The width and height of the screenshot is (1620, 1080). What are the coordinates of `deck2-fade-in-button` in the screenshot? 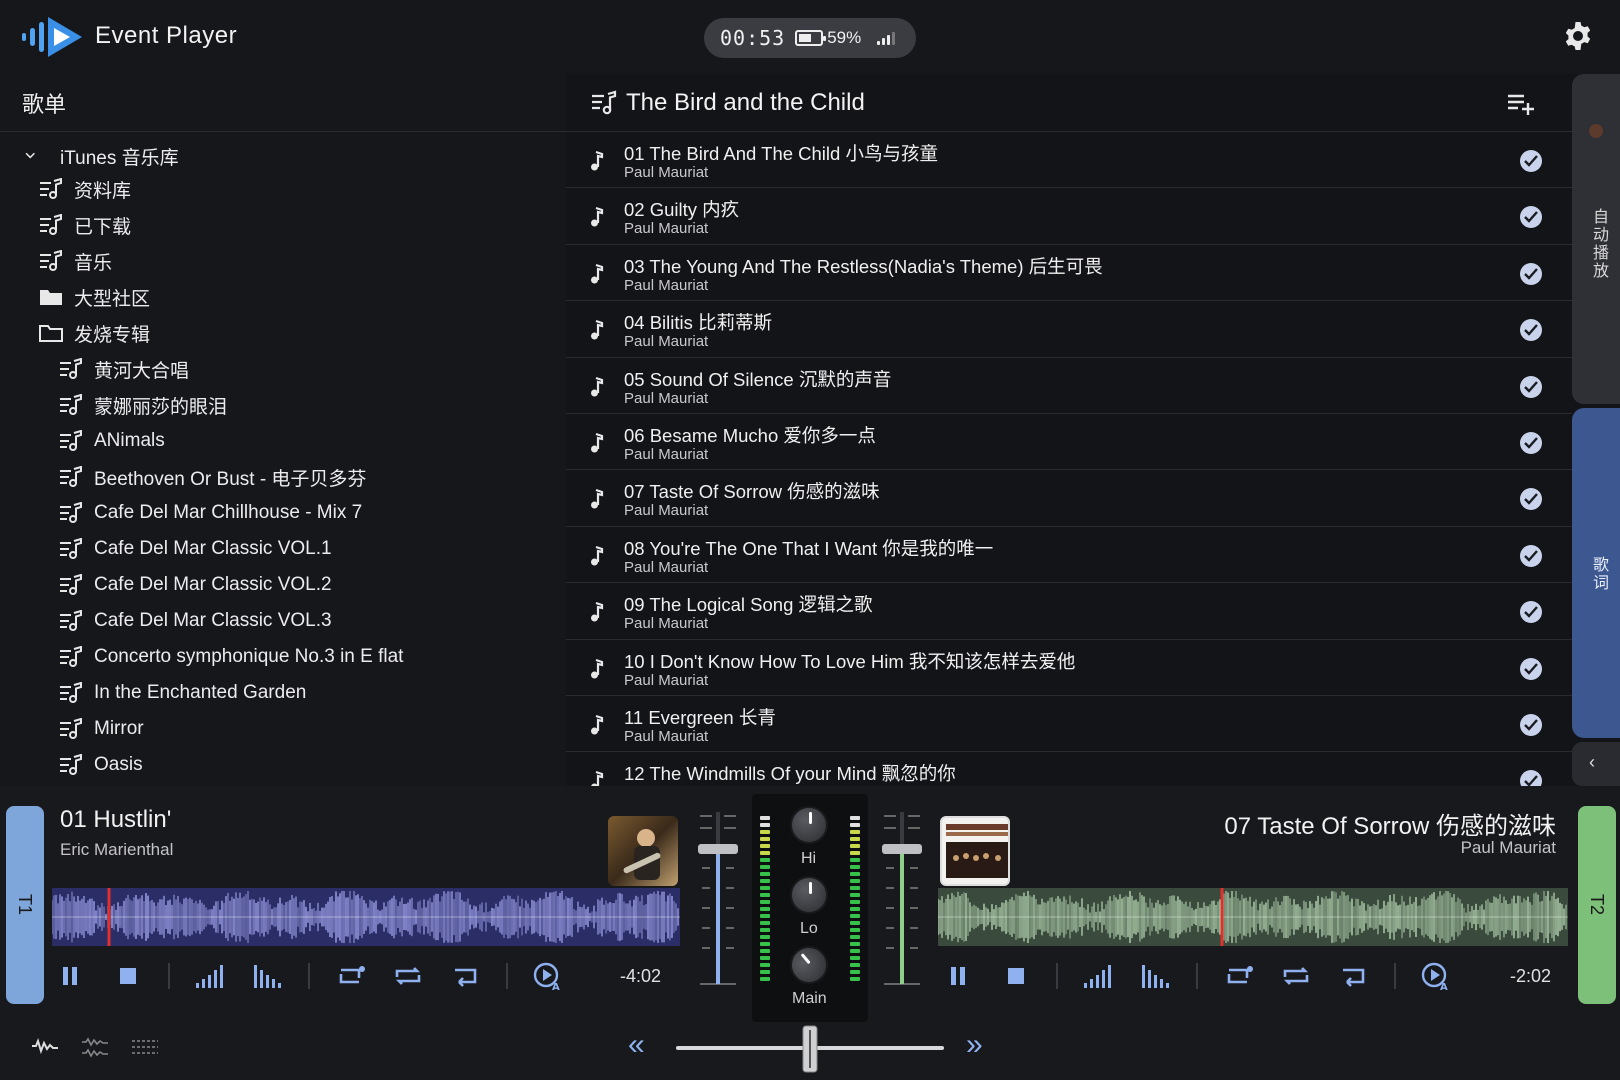 It's located at (1098, 976).